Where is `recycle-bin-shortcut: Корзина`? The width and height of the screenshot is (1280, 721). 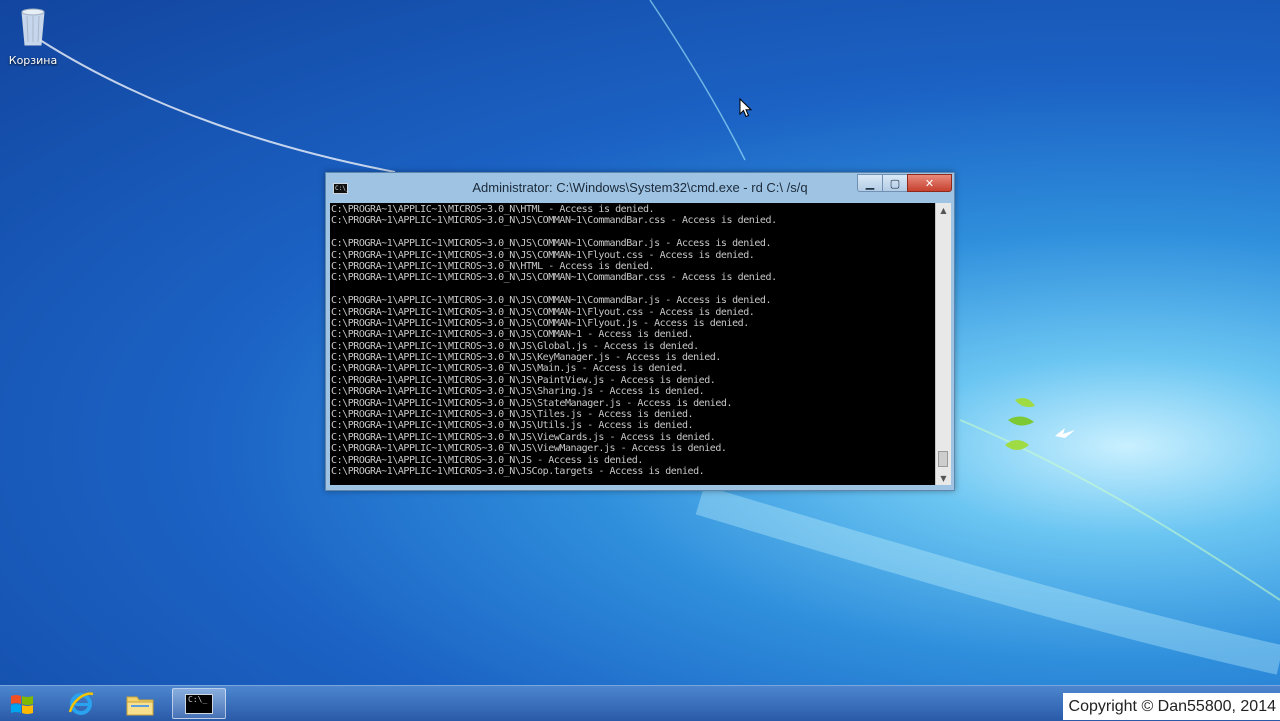 recycle-bin-shortcut: Корзина is located at coordinates (33, 34).